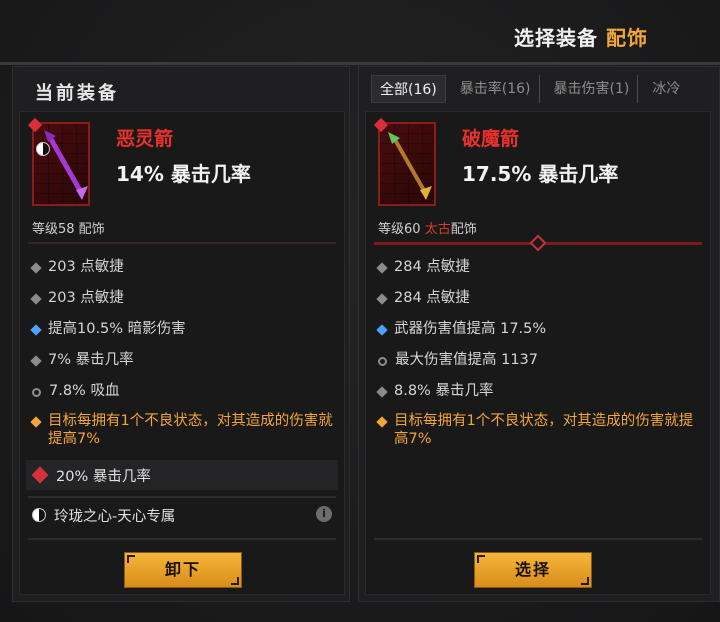 This screenshot has height=622, width=720. I want to click on filter-tabs: 全部(16) 暴击率(16) 暴击伤害(1) 冰冷, so click(532, 89).